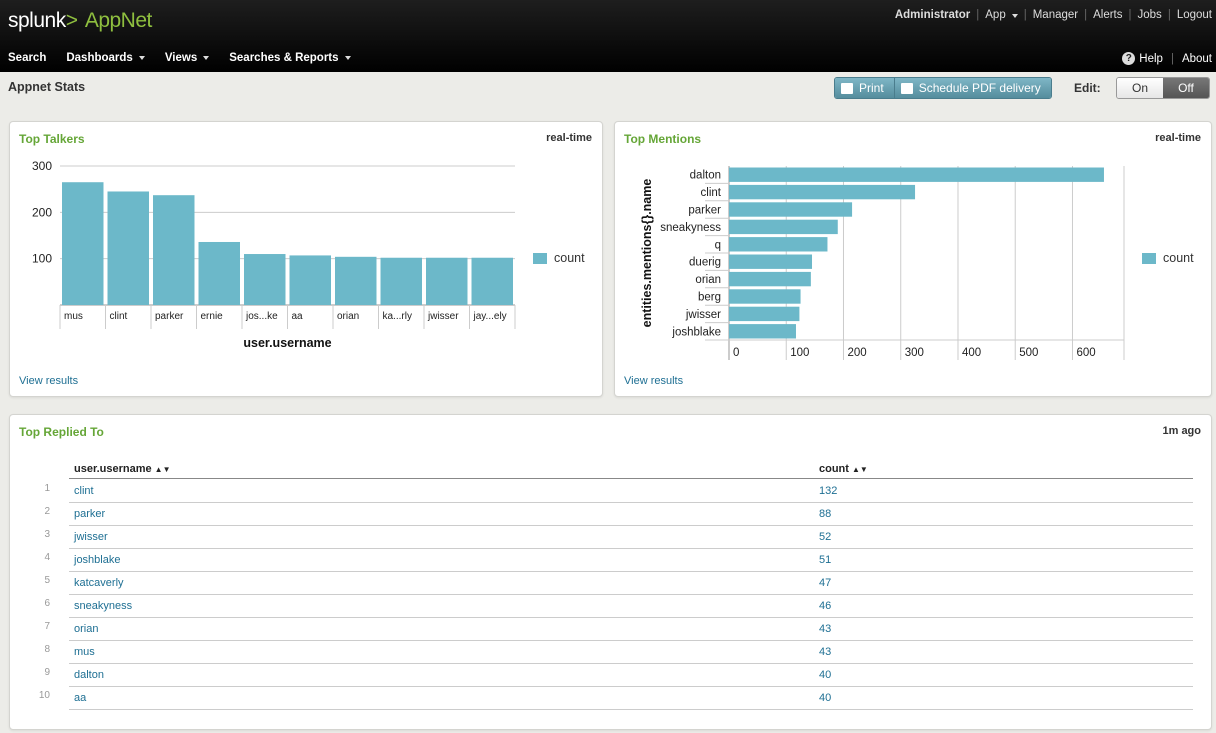  Describe the element at coordinates (97, 560) in the screenshot. I see `cell-username: joshblake` at that location.